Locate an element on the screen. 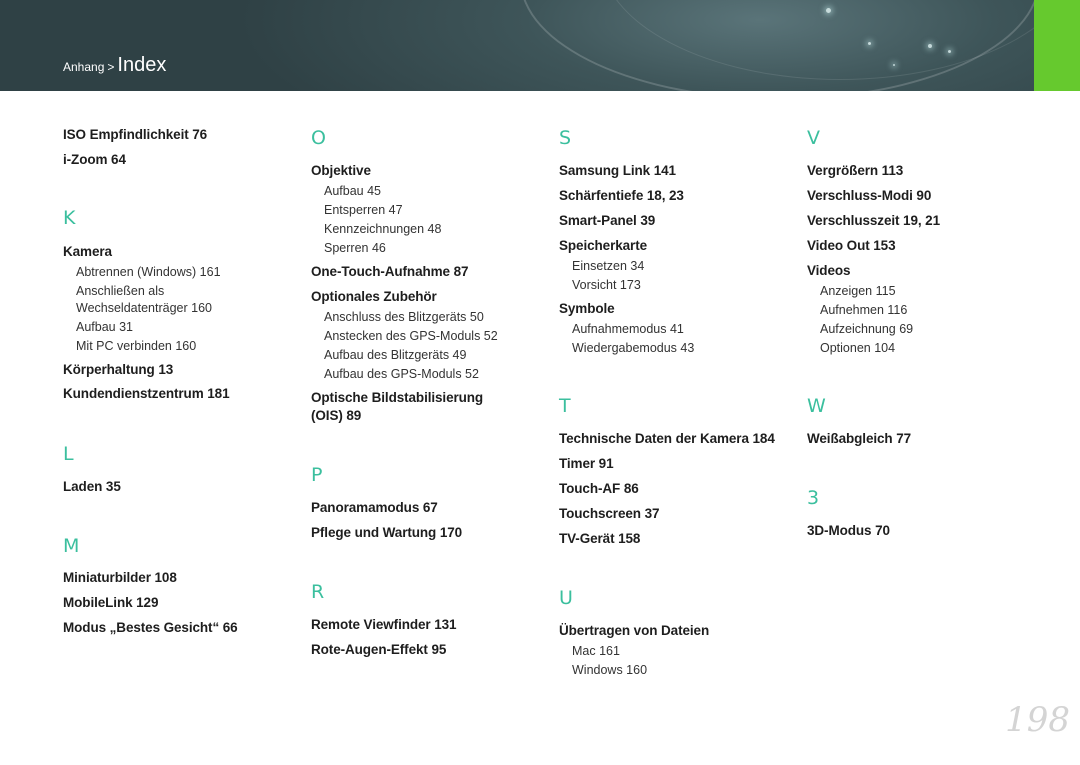 Image resolution: width=1080 pixels, height=765 pixels. index-entry: Vergrößern 113 is located at coordinates (855, 170).